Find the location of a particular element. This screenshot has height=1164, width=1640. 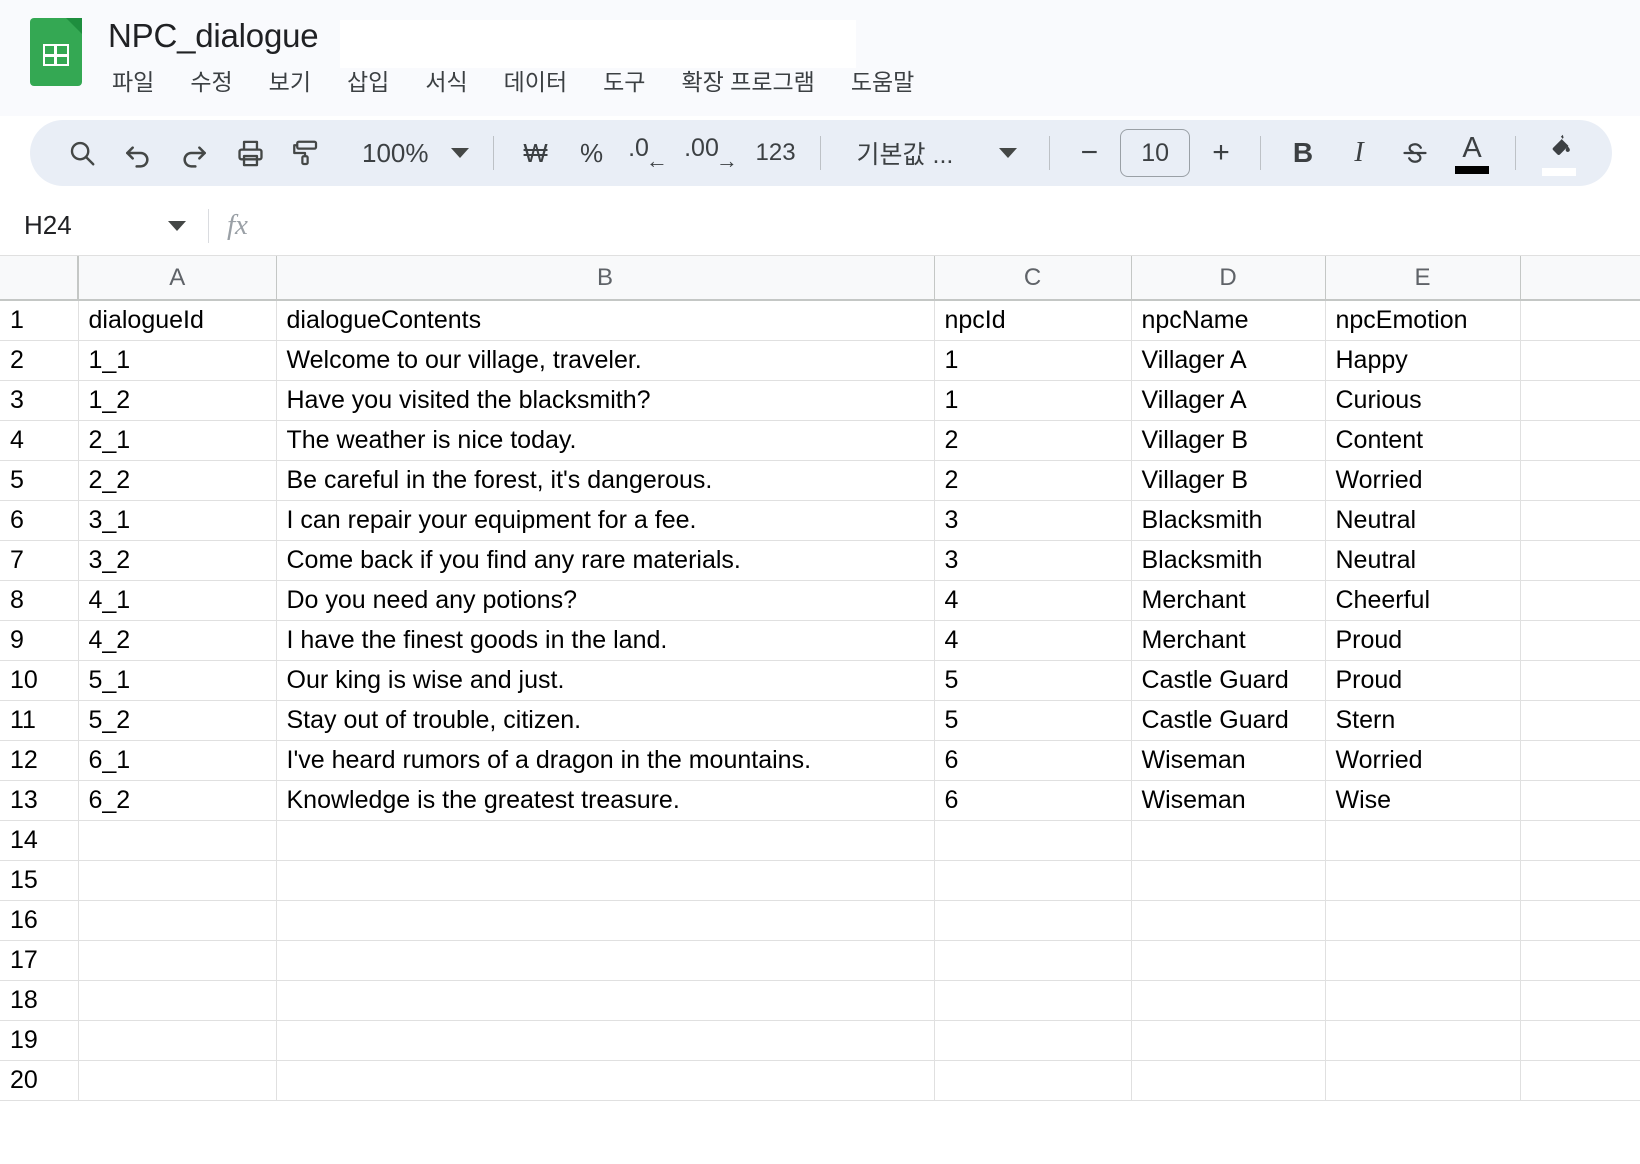

cell-E12: Worried is located at coordinates (1423, 760).